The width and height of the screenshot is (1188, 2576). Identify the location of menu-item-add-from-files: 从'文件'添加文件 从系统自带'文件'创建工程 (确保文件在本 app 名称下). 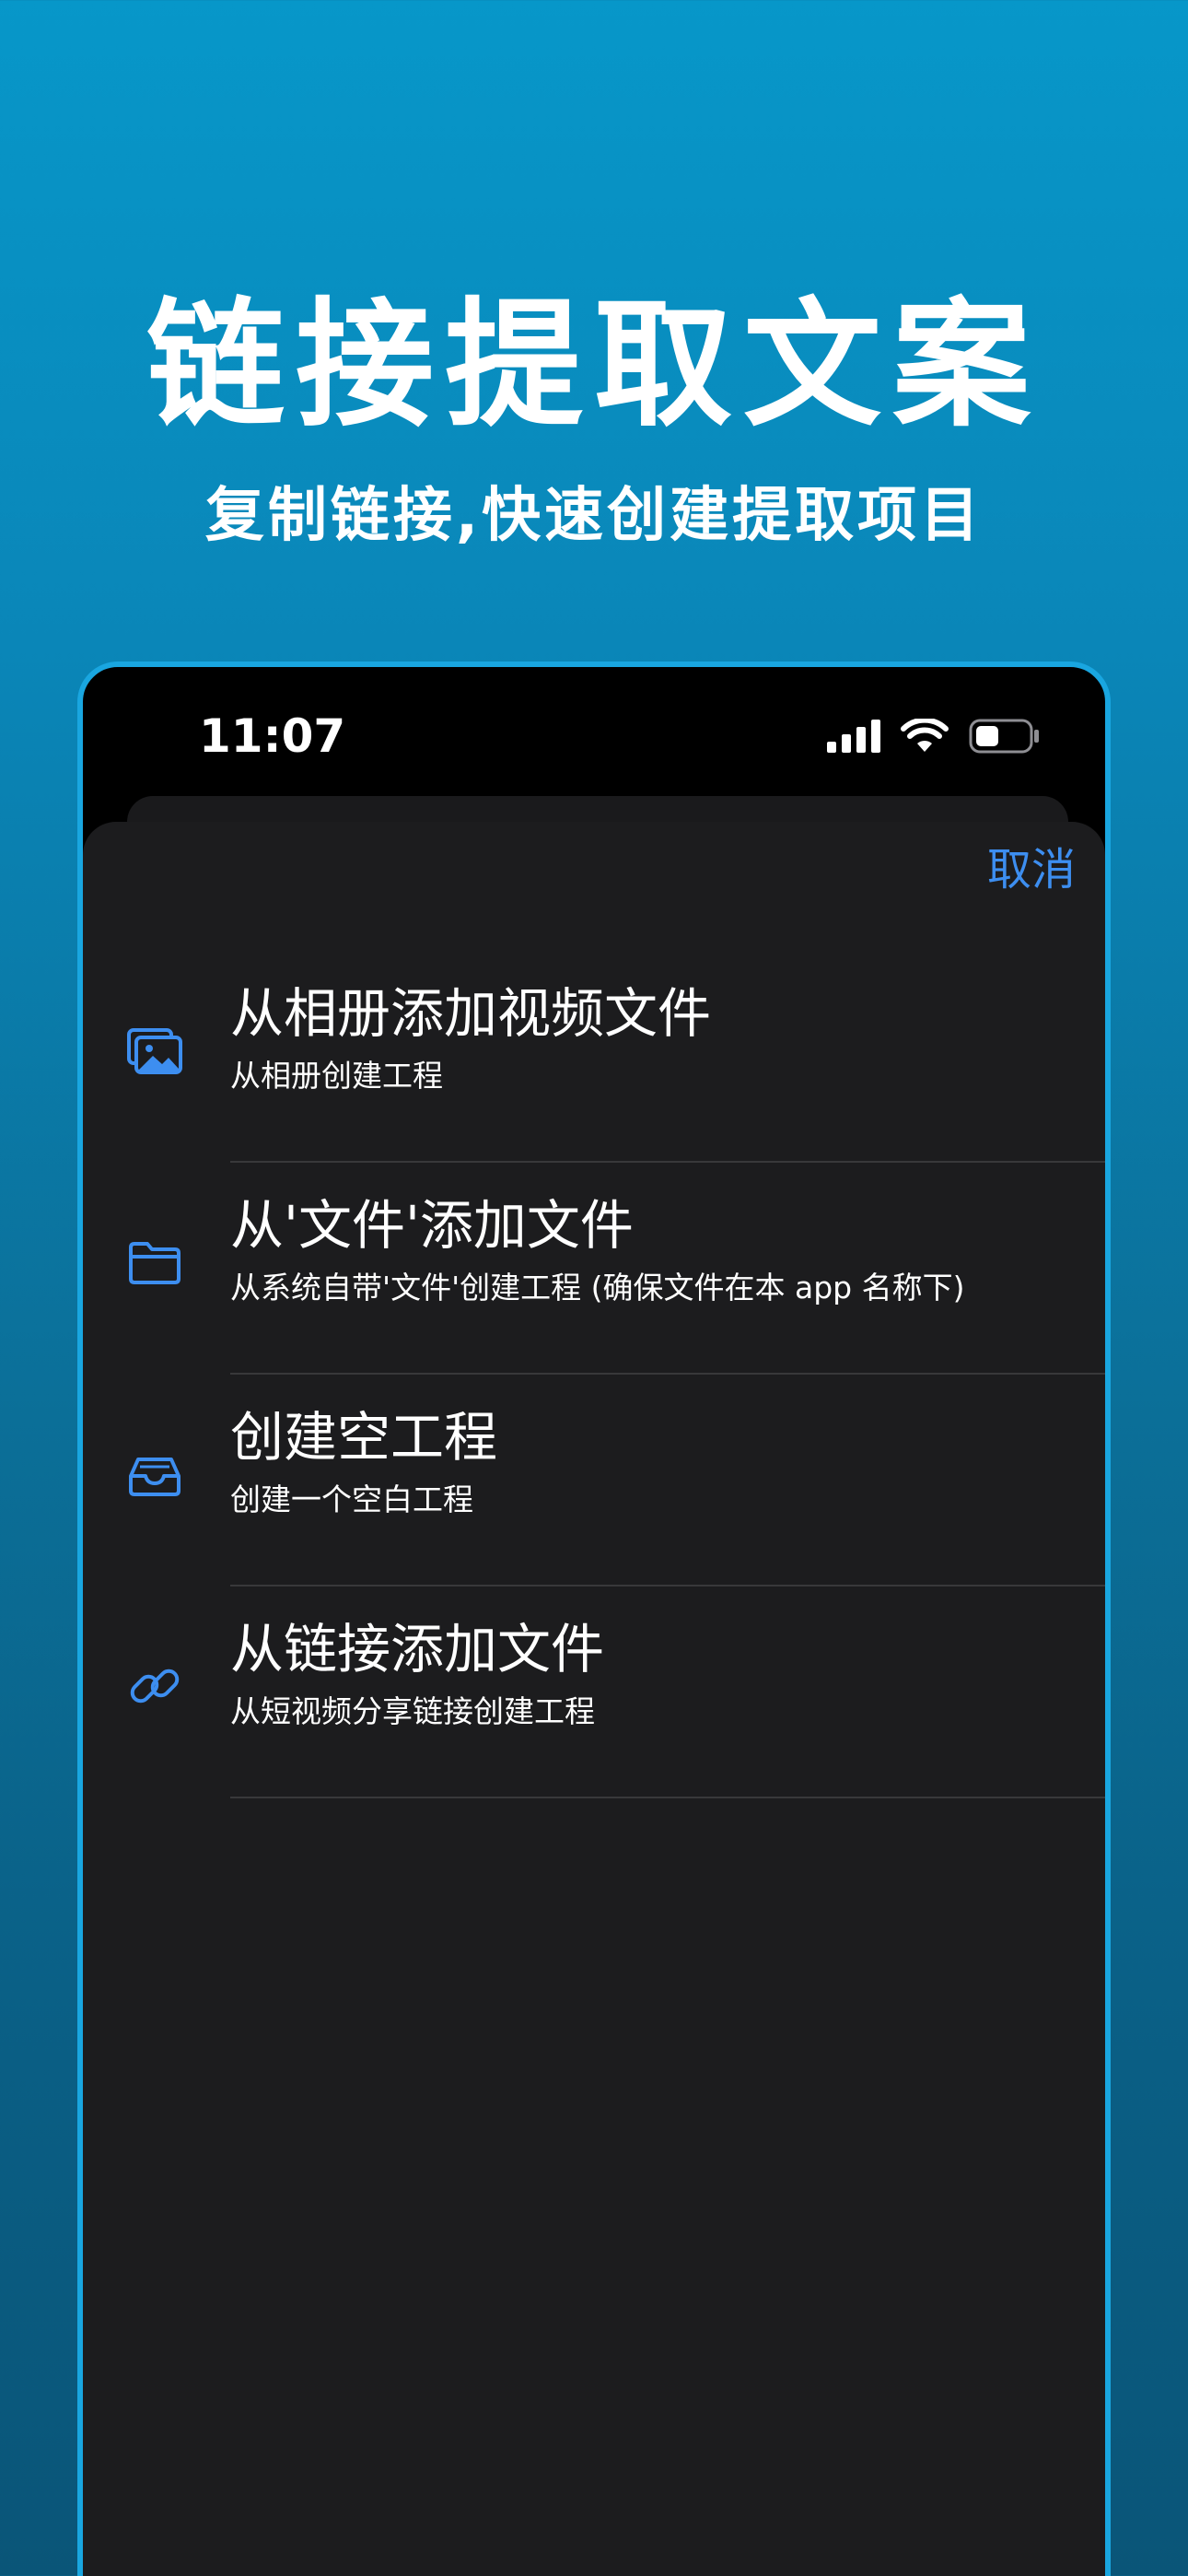
(594, 1269).